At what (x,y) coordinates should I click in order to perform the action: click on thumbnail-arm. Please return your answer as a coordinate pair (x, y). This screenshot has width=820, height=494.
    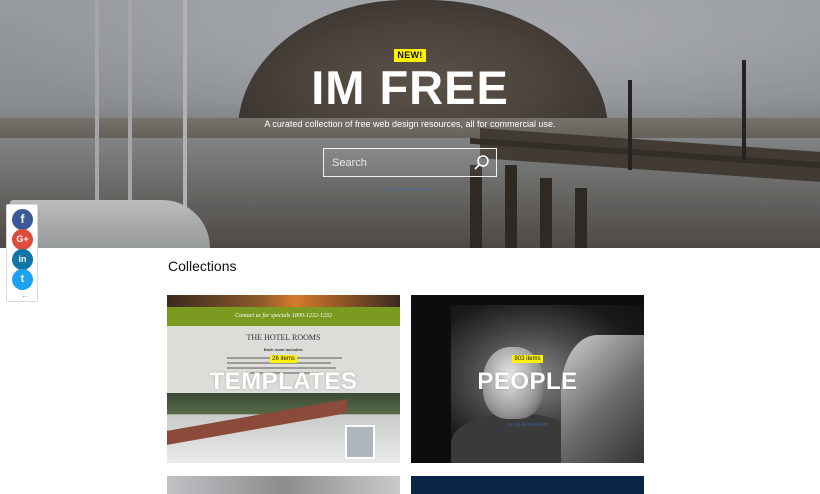
    Looking at the image, I should click on (602, 399).